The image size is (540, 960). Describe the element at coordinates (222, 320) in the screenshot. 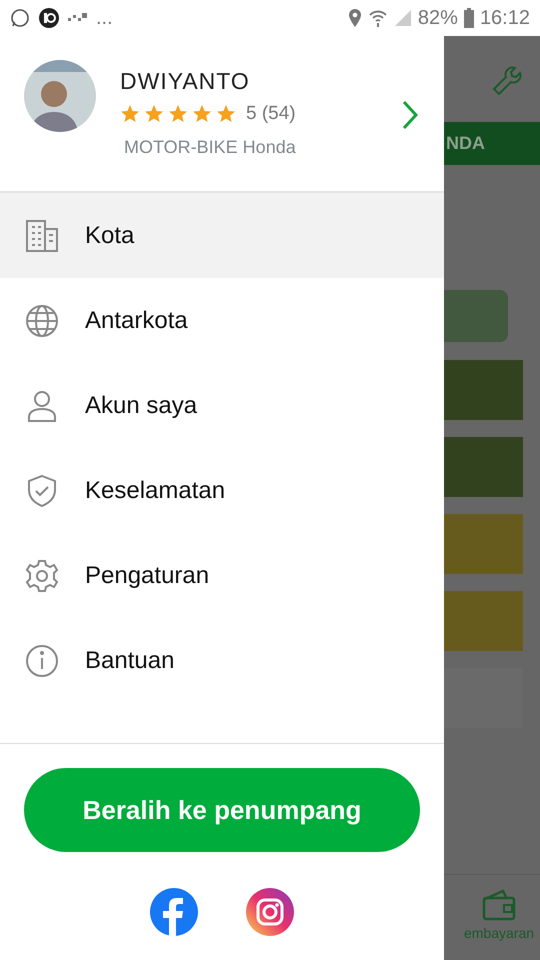

I see `menu-item: Antarkota` at that location.